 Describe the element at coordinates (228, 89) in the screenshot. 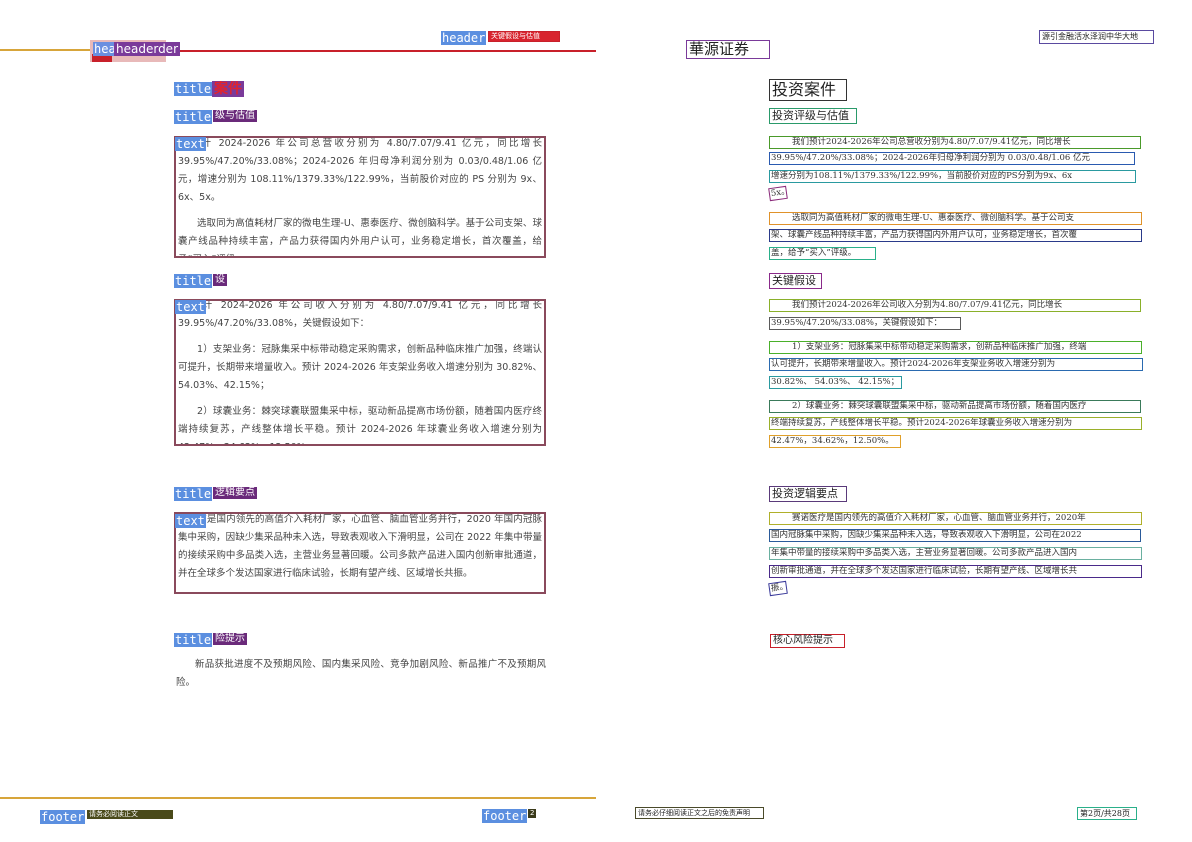

I see `title-chip-1: 案件` at that location.